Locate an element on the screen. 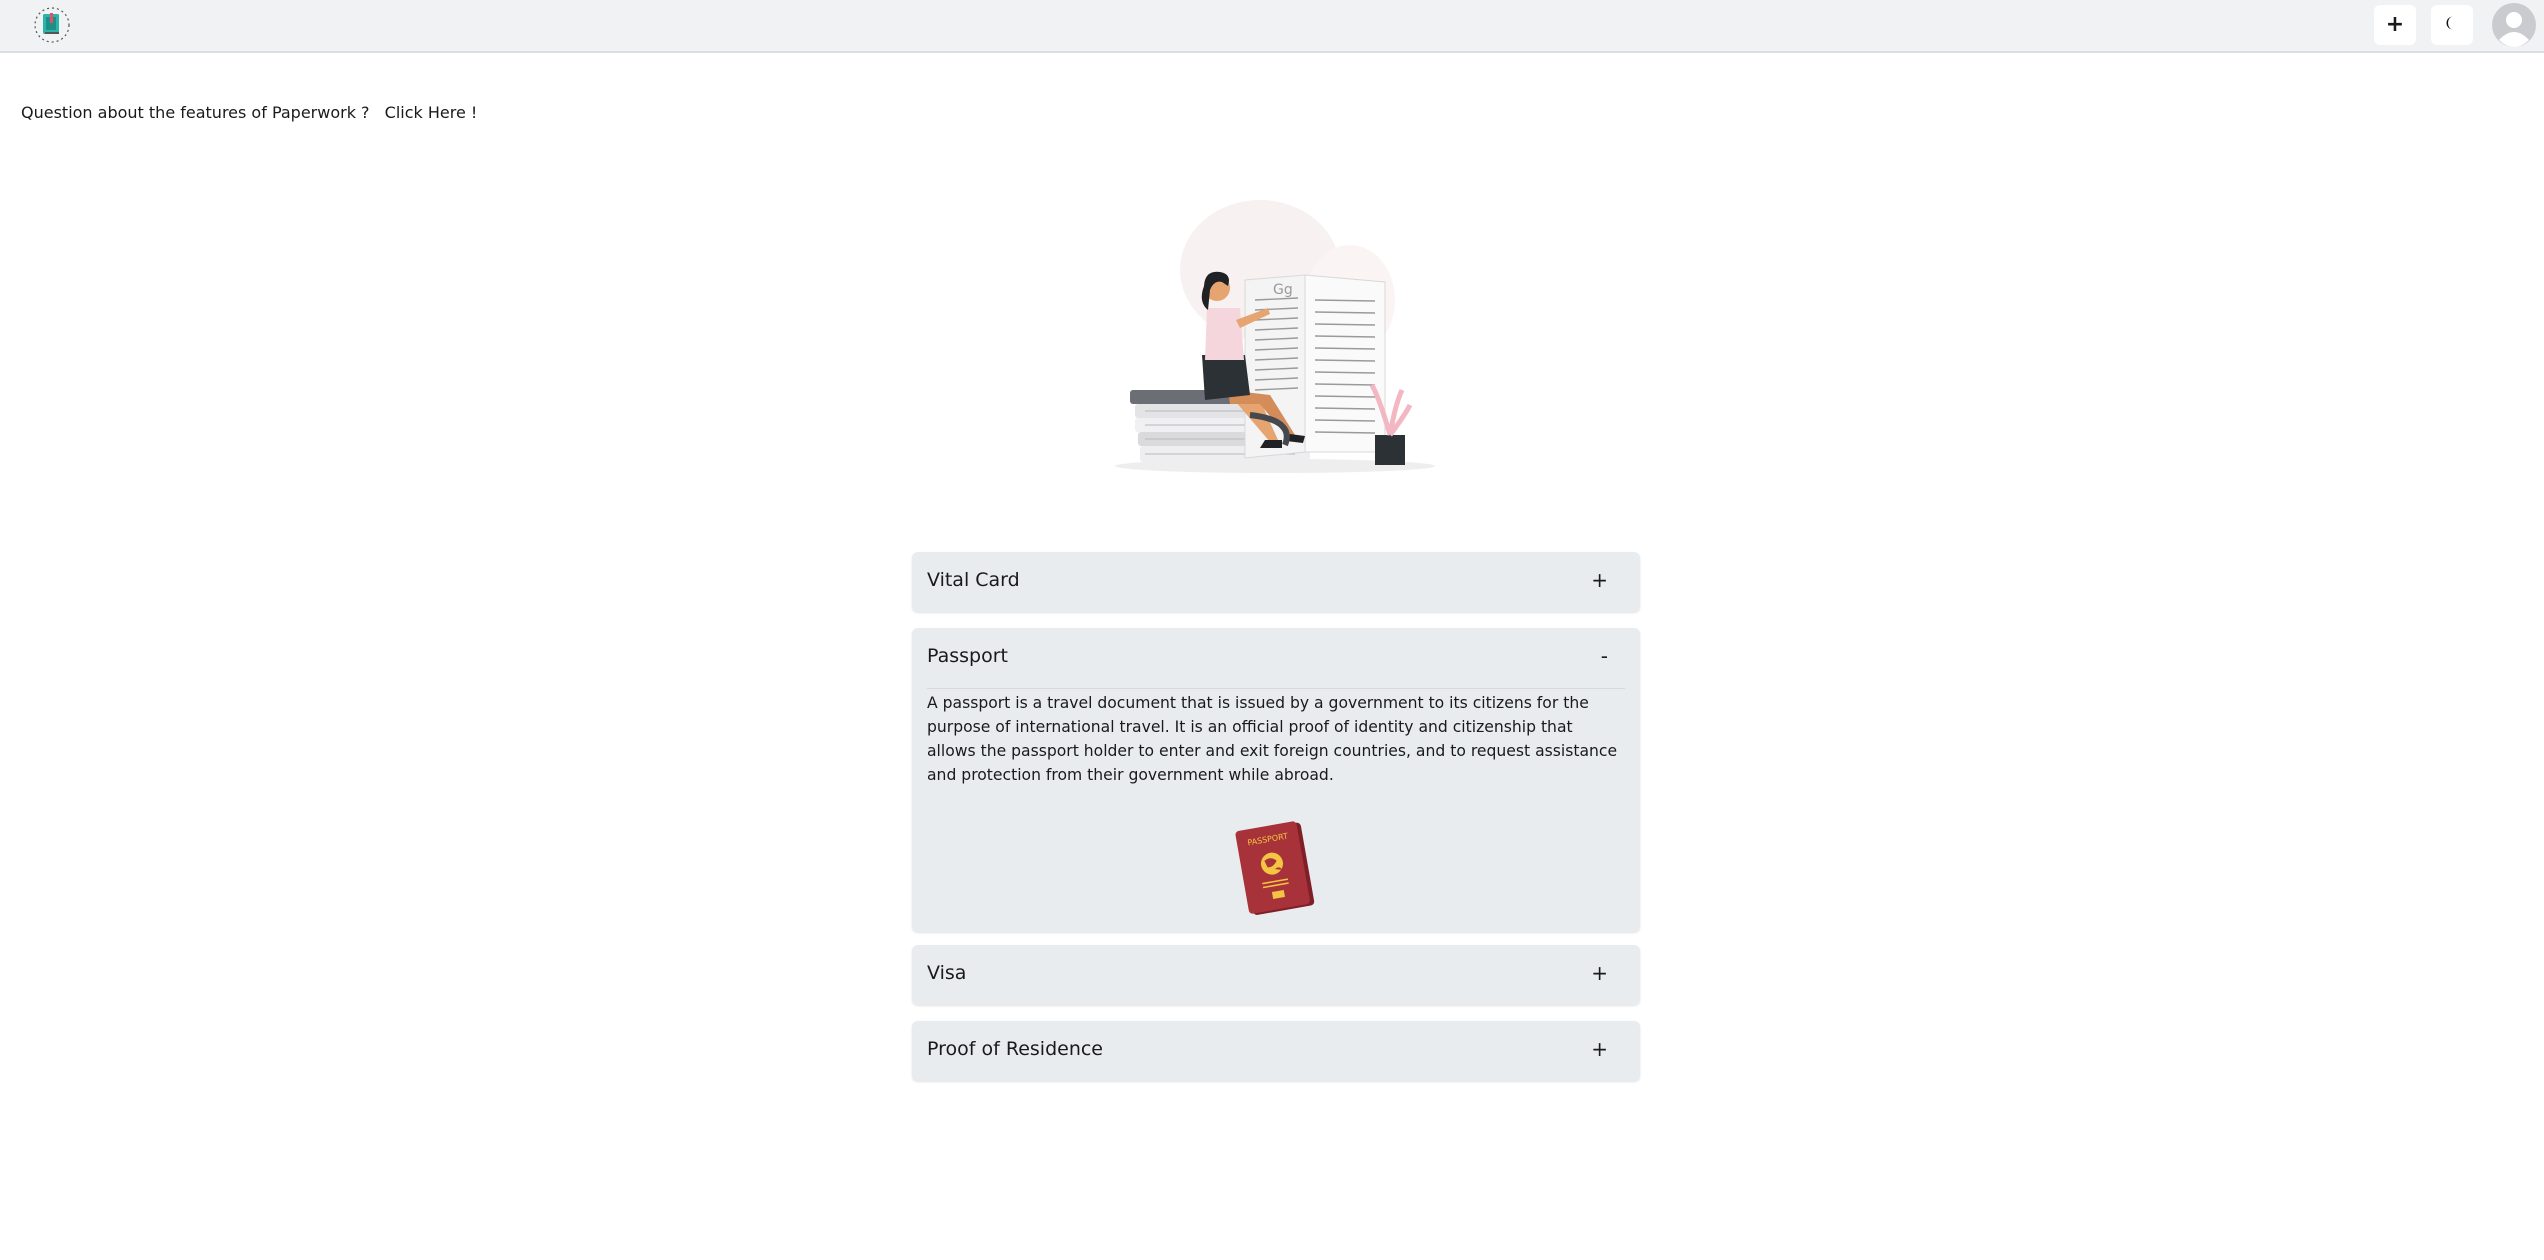 Image resolution: width=2544 pixels, height=1260 pixels. accordion-title: Passport is located at coordinates (967, 656).